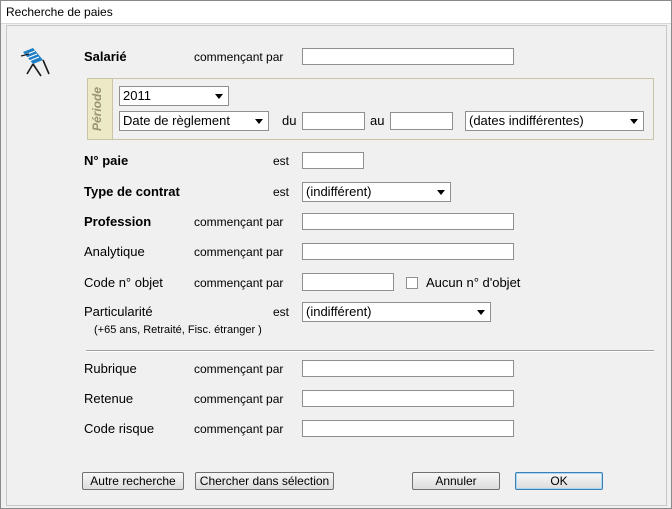 Image resolution: width=672 pixels, height=509 pixels. What do you see at coordinates (176, 120) in the screenshot?
I see `date-type-value: Date de règlement` at bounding box center [176, 120].